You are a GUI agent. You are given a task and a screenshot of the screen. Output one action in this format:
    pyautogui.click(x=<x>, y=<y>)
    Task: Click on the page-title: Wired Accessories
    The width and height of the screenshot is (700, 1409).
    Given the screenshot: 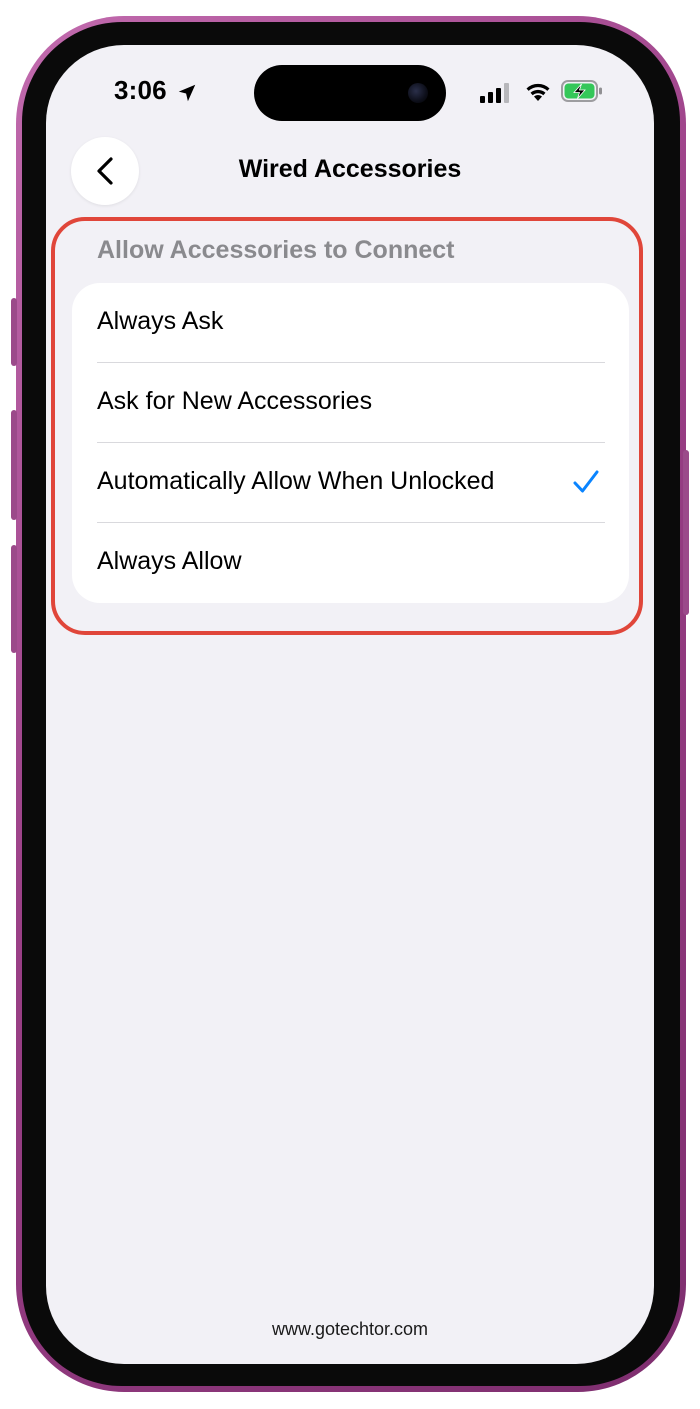 What is the action you would take?
    pyautogui.click(x=350, y=169)
    